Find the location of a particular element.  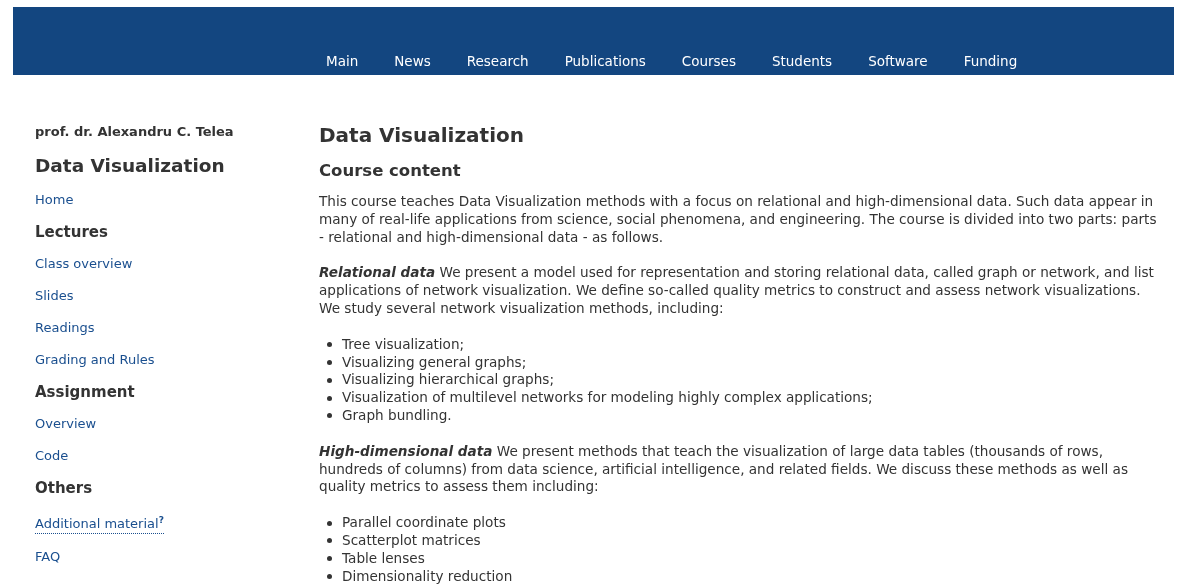

nav-link: Funding is located at coordinates (990, 61).